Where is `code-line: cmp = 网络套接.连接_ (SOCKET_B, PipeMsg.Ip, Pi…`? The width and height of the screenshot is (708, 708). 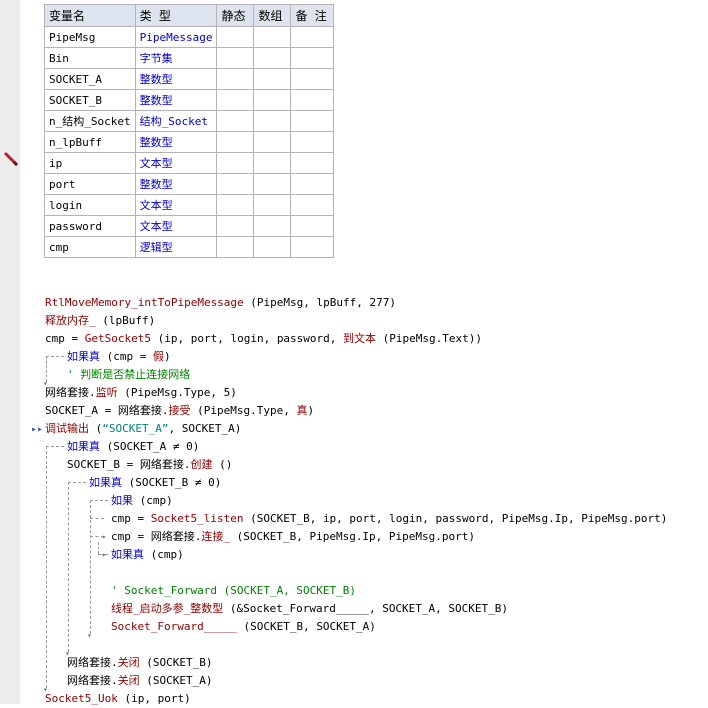
code-line: cmp = 网络套接.连接_ (SOCKET_B, PipeMsg.Ip, Pi… is located at coordinates (293, 537).